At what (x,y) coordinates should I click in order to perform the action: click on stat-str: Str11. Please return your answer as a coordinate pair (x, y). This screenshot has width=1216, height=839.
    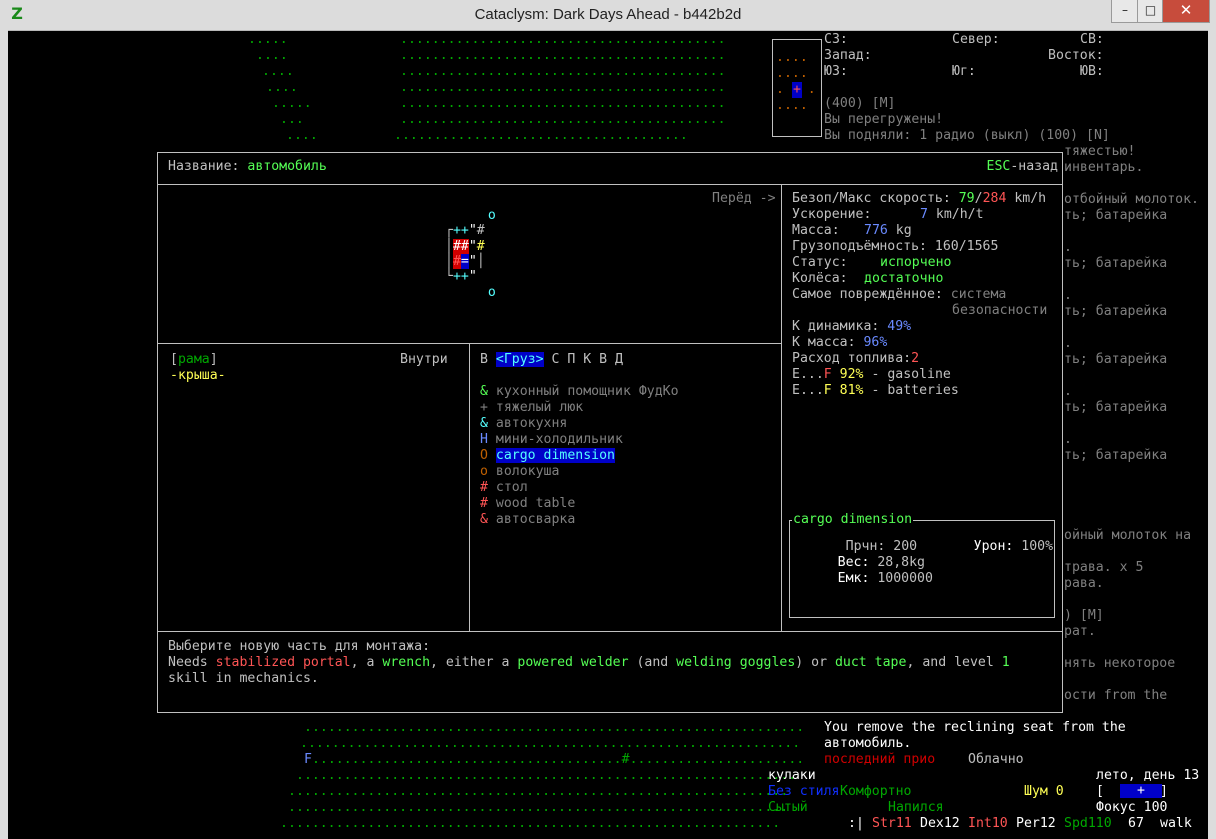
    Looking at the image, I should click on (892, 823).